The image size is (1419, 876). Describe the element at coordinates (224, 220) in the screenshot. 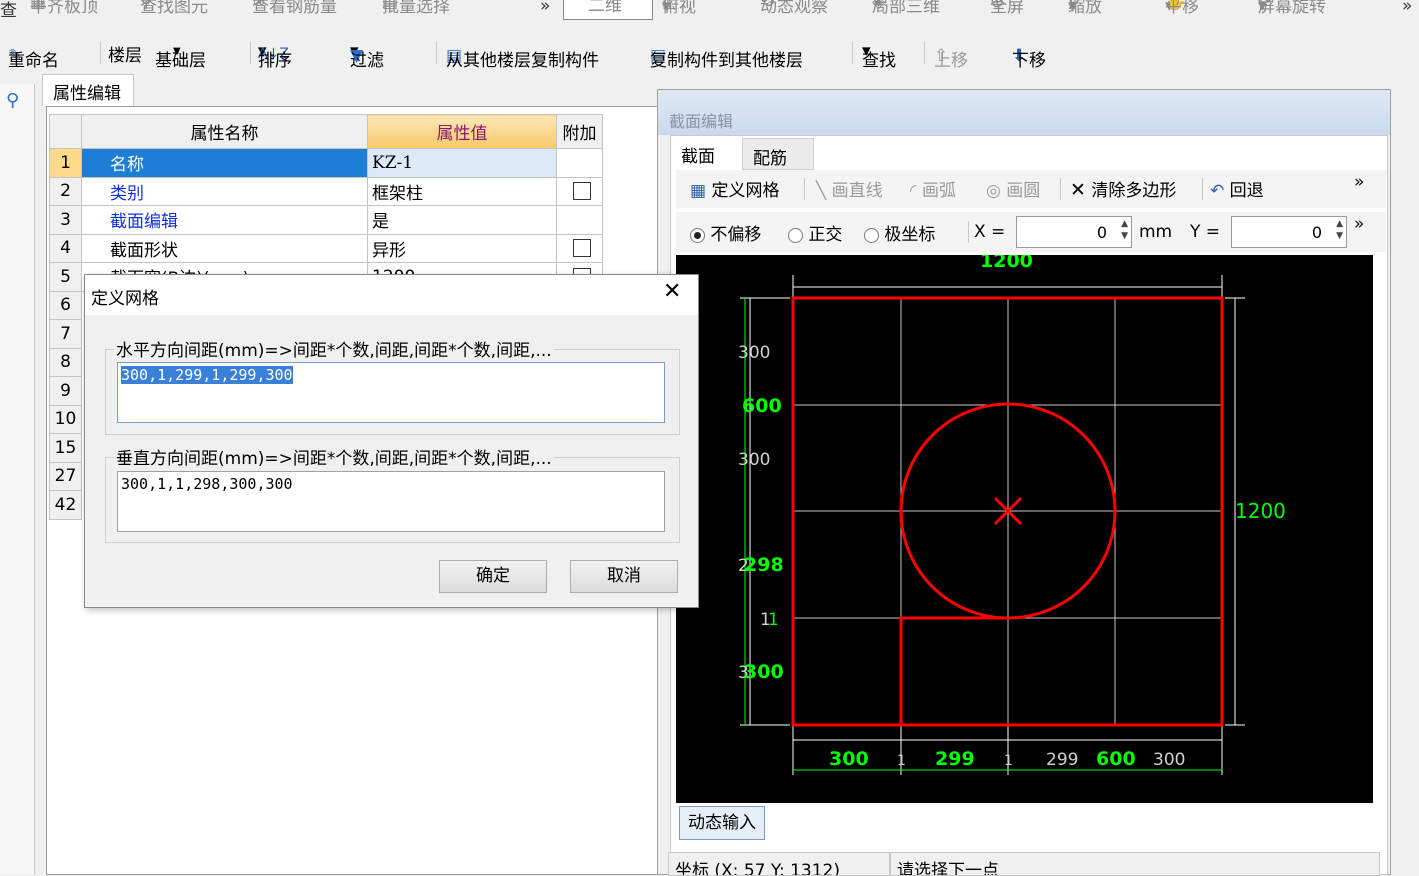

I see `property-name: 截面编辑` at that location.